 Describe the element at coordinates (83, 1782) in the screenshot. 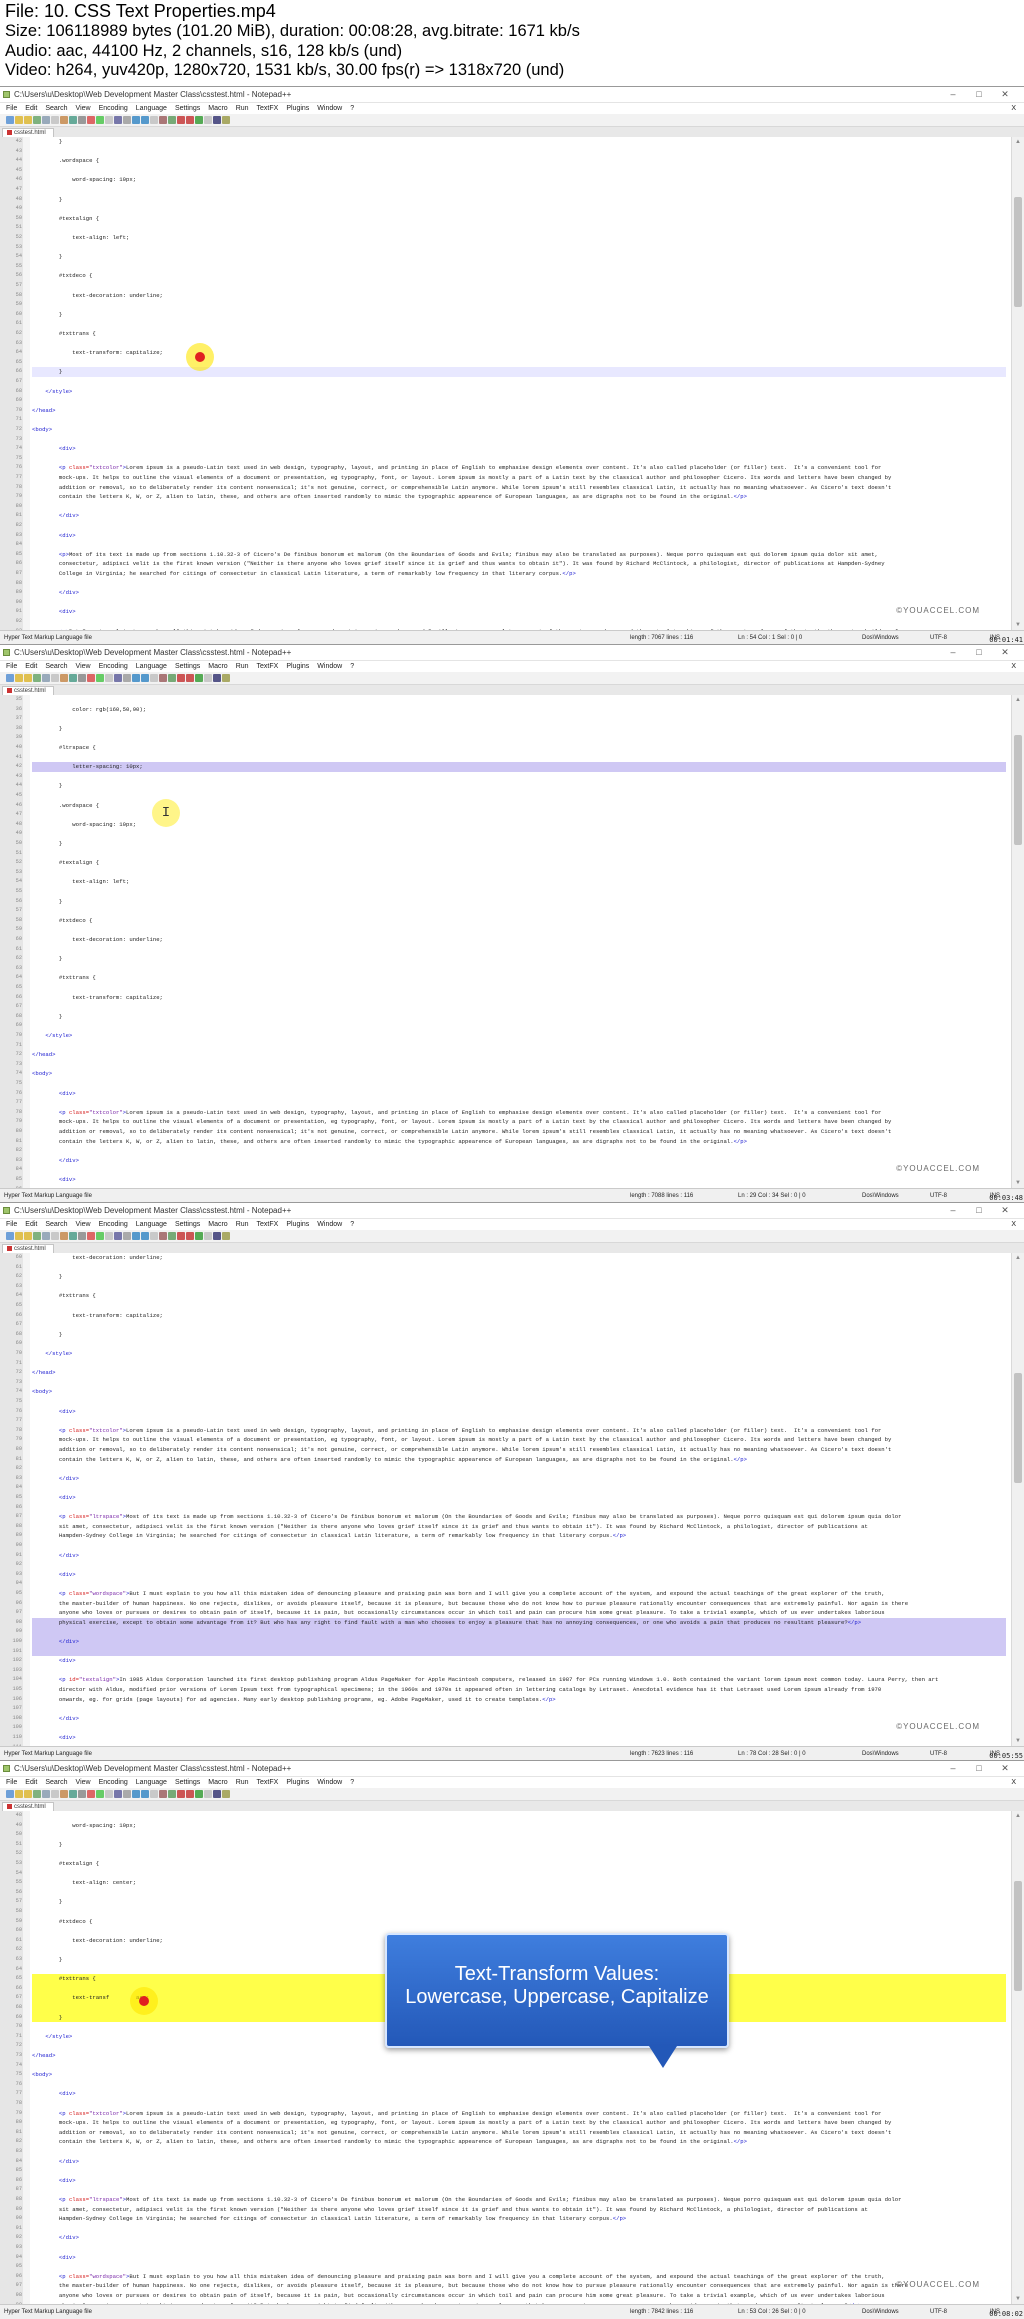

I see `menu-view: View` at that location.